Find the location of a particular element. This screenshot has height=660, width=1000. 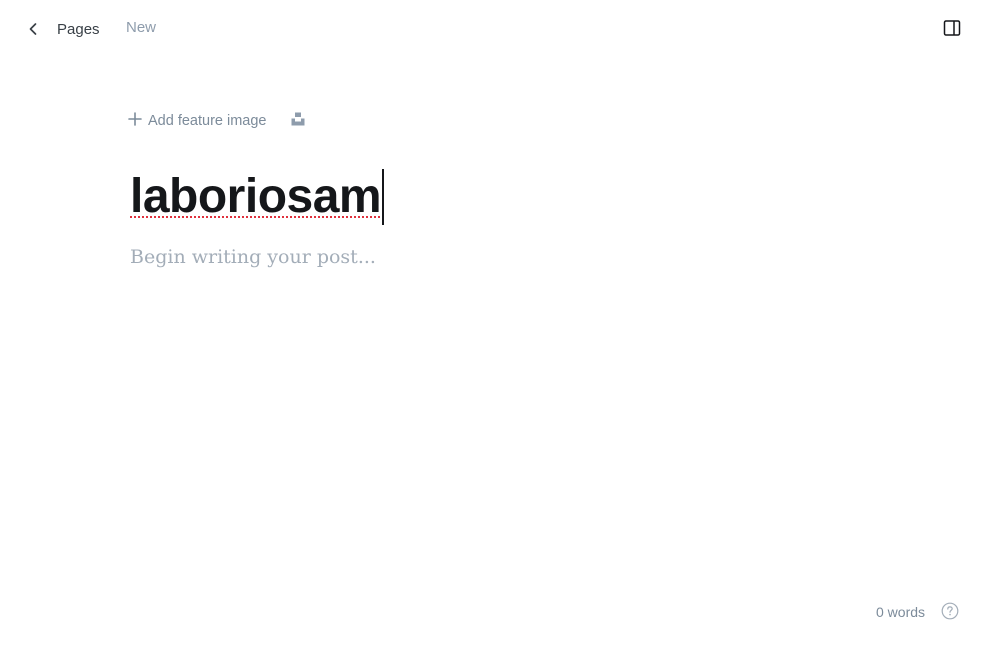

chevron-left-icon is located at coordinates (33, 29).